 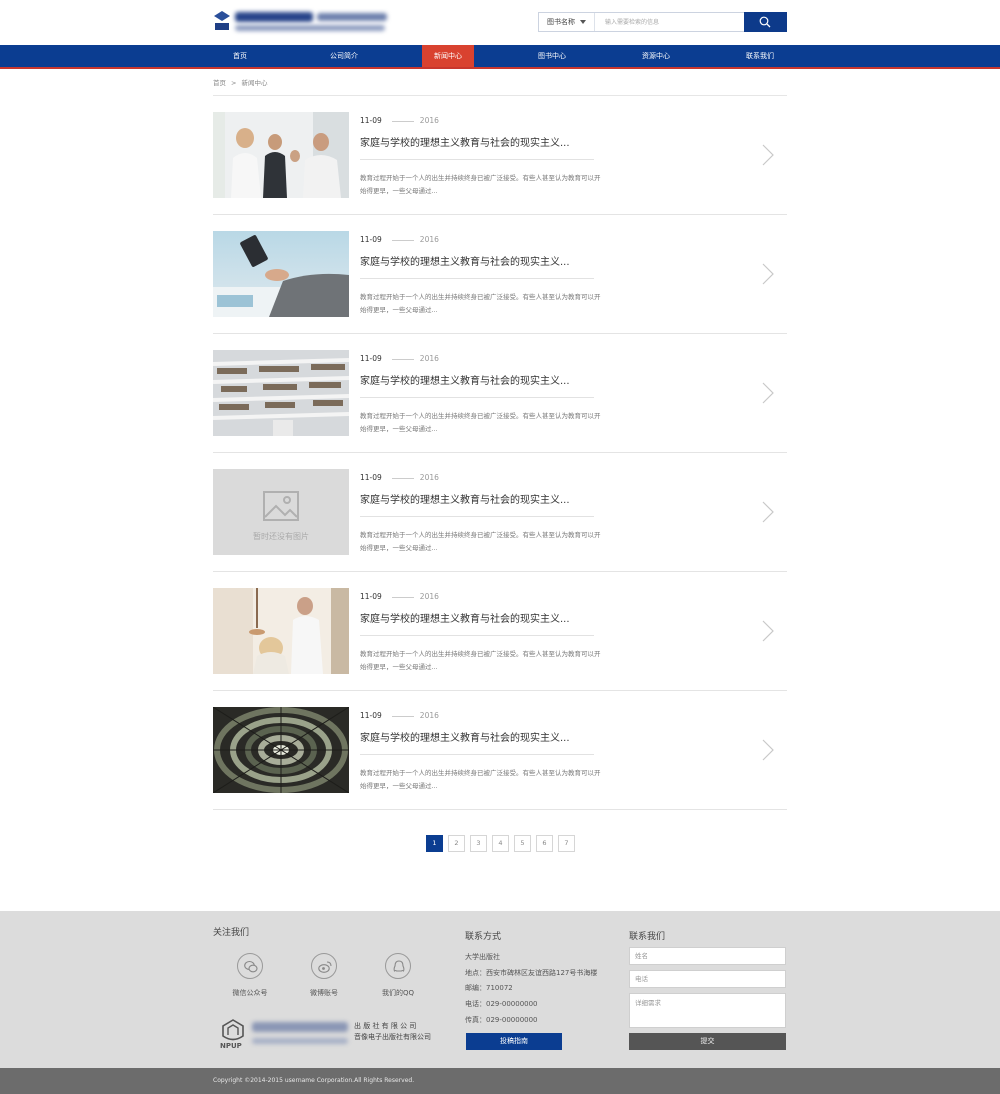 What do you see at coordinates (281, 631) in the screenshot?
I see `office-people-photo` at bounding box center [281, 631].